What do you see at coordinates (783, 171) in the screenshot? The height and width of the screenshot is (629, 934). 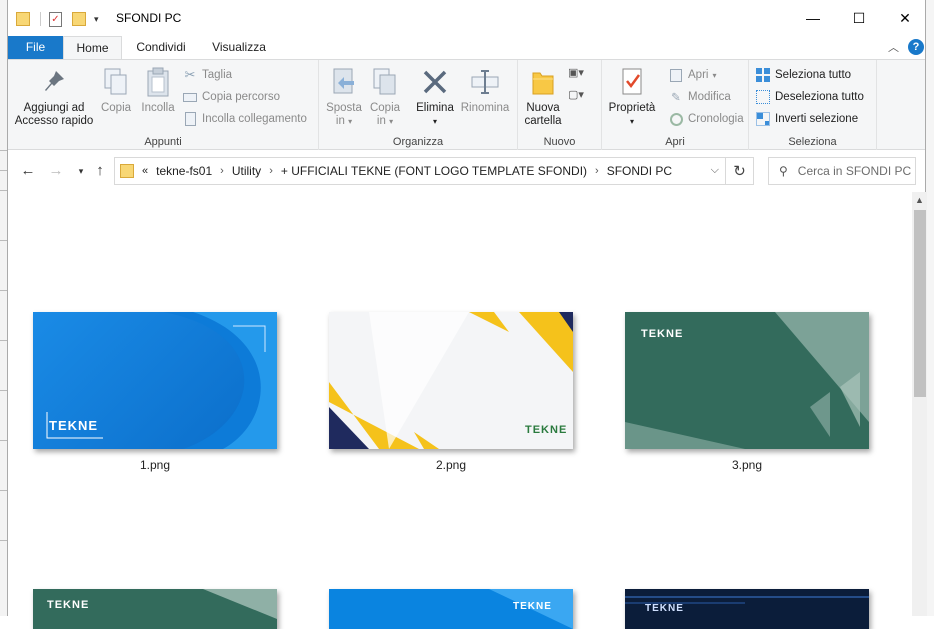 I see `search-icon: ⚲` at bounding box center [783, 171].